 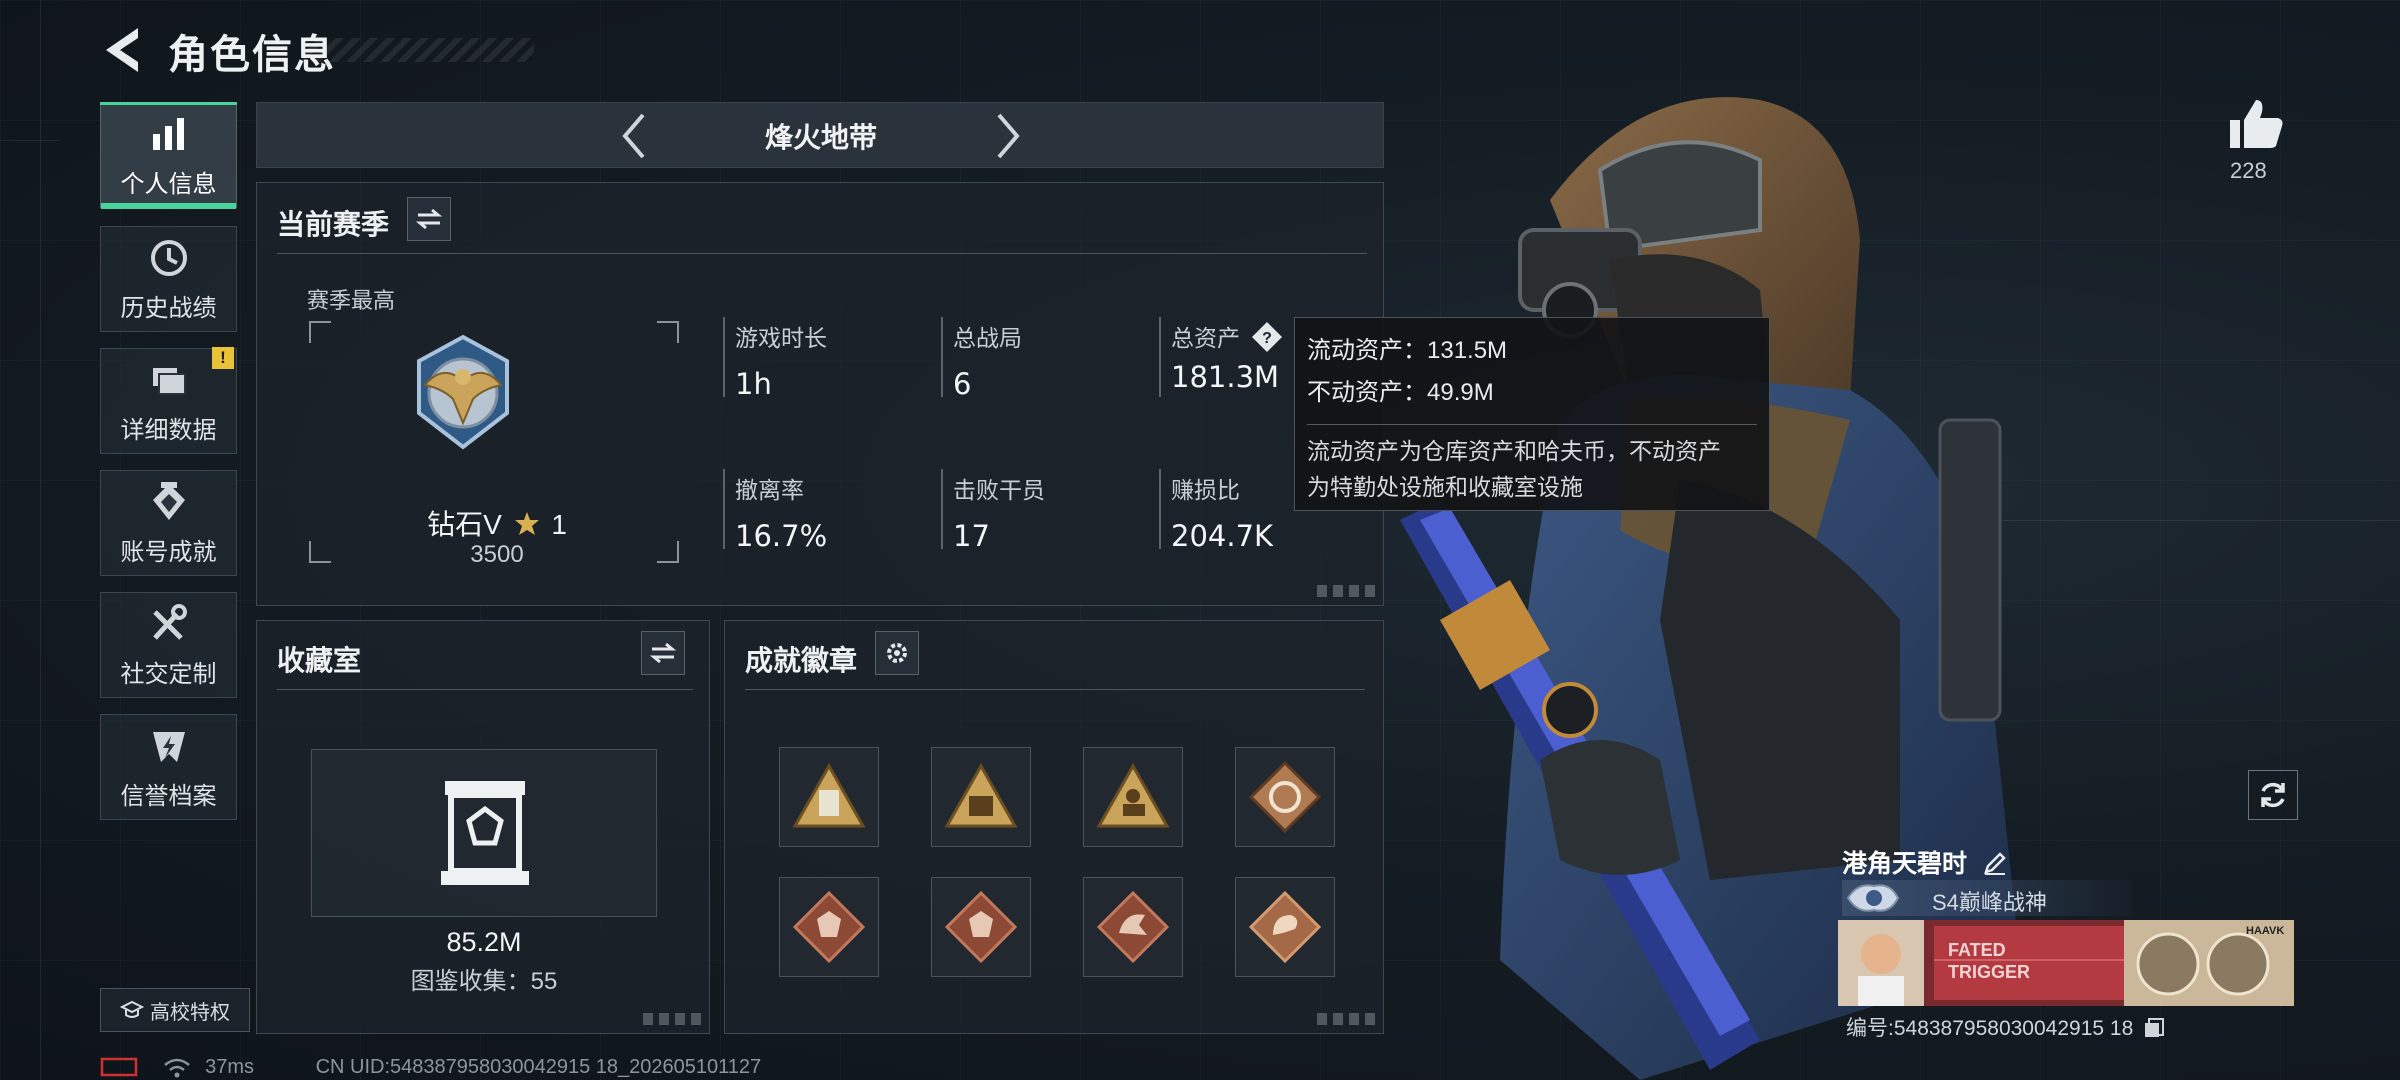 I want to click on stat-label: 总资产 ?, so click(x=1227, y=336).